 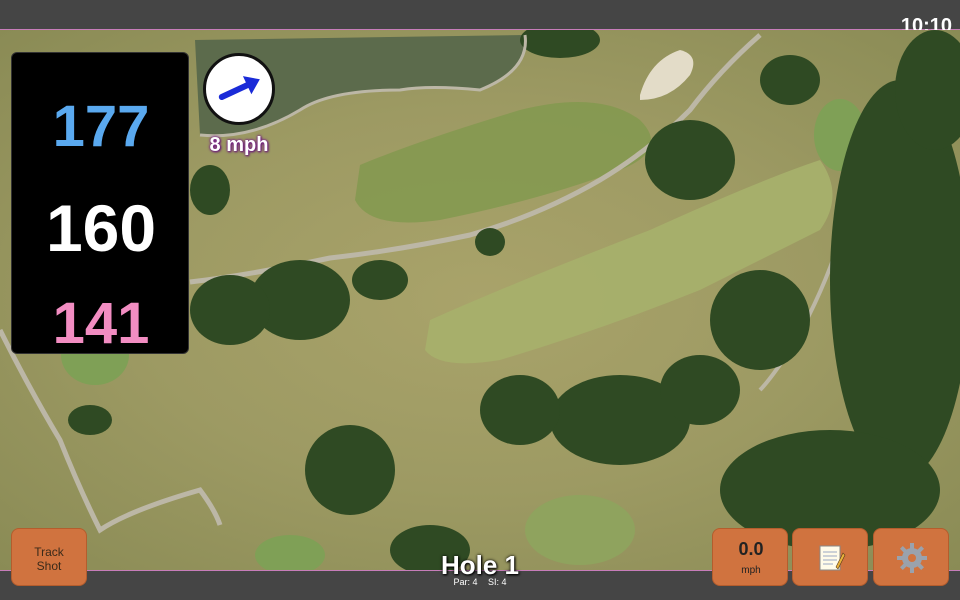 I want to click on wind-indicator, so click(x=239, y=89).